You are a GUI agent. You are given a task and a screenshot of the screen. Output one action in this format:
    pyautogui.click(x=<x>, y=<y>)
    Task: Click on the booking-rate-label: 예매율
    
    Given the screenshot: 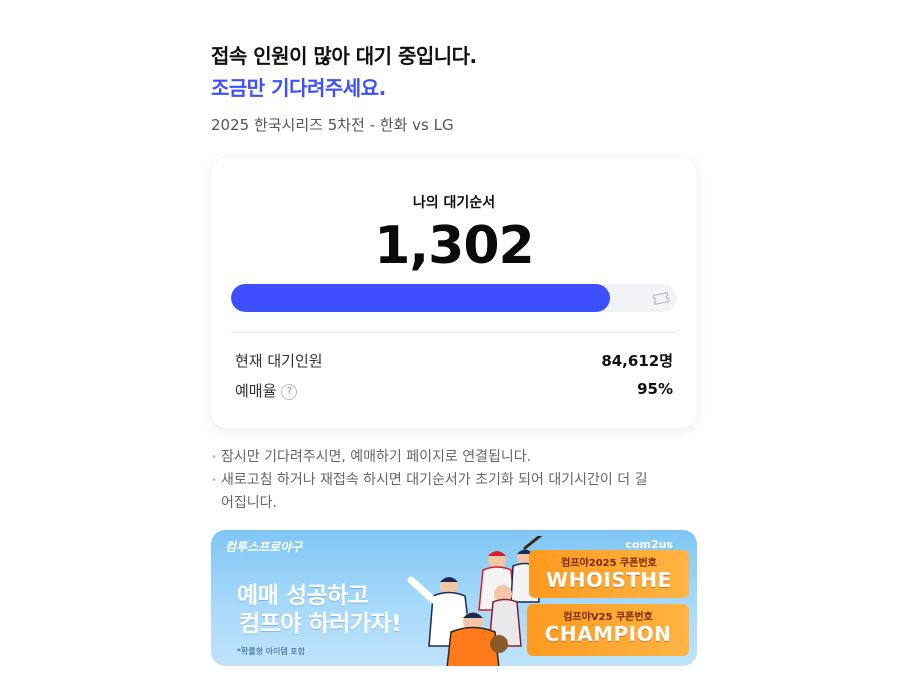 What is the action you would take?
    pyautogui.click(x=256, y=391)
    